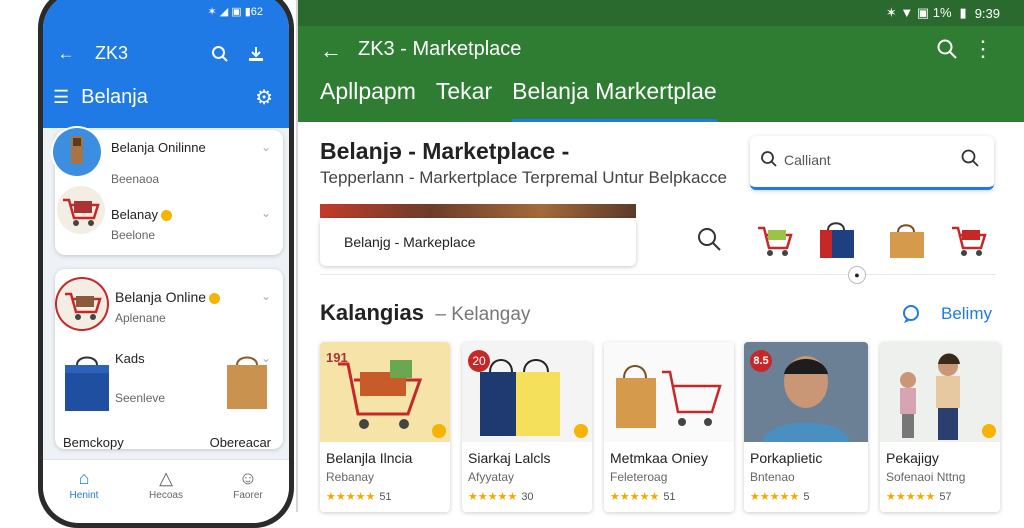 The width and height of the screenshot is (1024, 528). What do you see at coordinates (709, 239) in the screenshot?
I see `zoom-icon` at bounding box center [709, 239].